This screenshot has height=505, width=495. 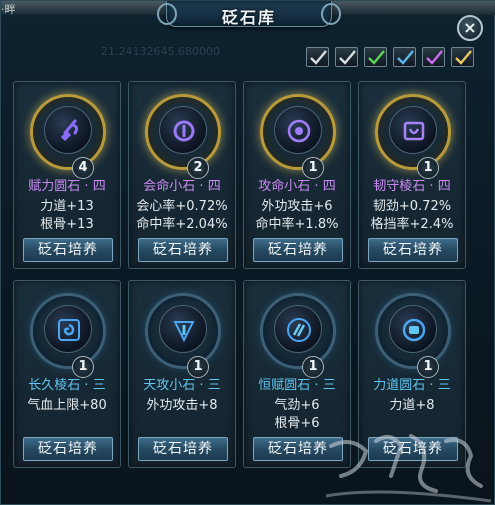 I want to click on swirl-rune-icon, so click(x=68, y=329).